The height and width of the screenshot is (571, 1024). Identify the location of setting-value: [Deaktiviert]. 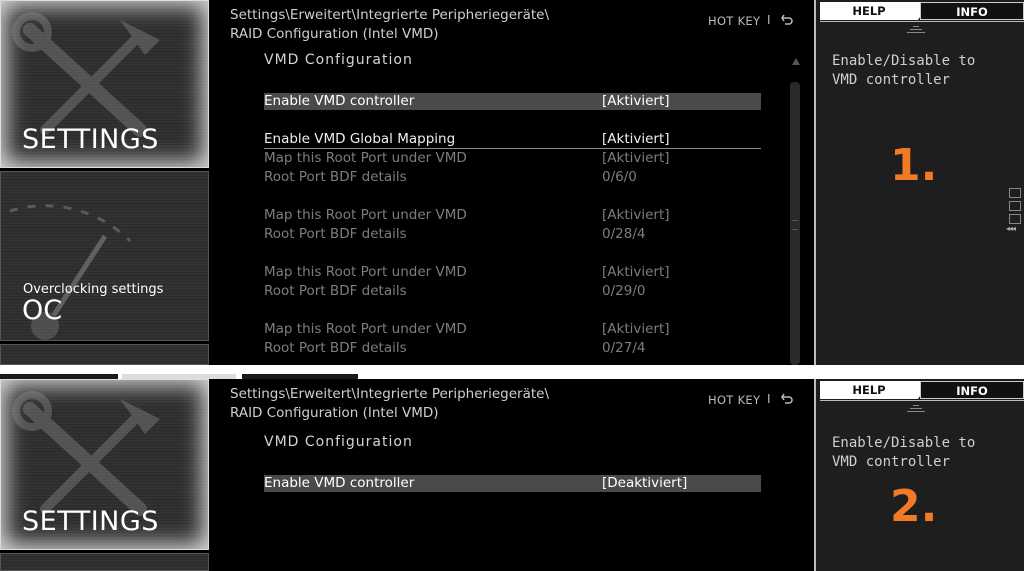
(645, 483).